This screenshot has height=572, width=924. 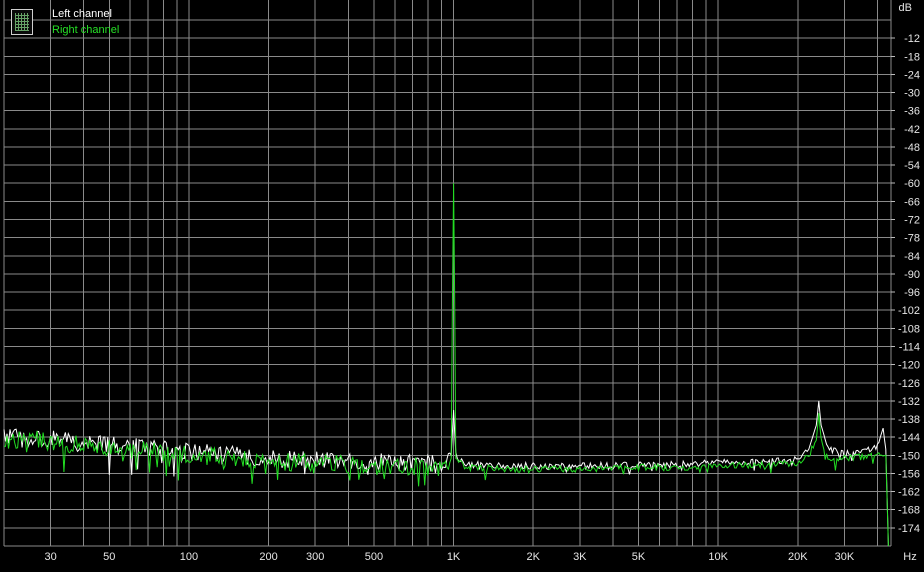 I want to click on x-tick-label: 2K, so click(x=533, y=557).